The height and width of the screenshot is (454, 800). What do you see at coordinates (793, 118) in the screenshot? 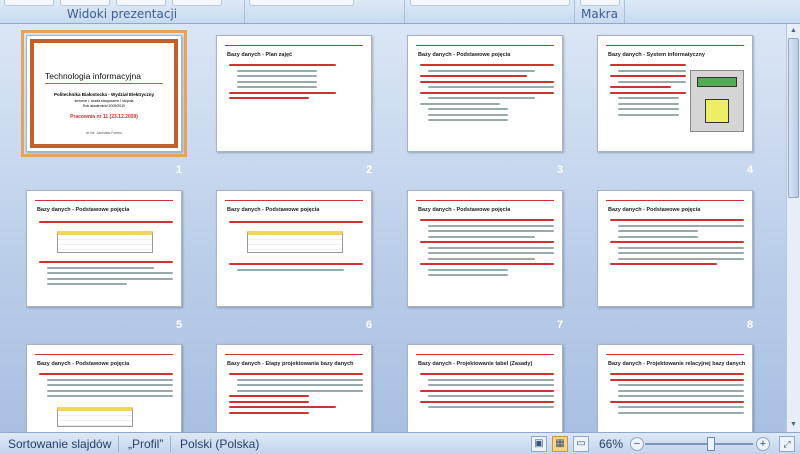
I see `scrollbar-thumb` at bounding box center [793, 118].